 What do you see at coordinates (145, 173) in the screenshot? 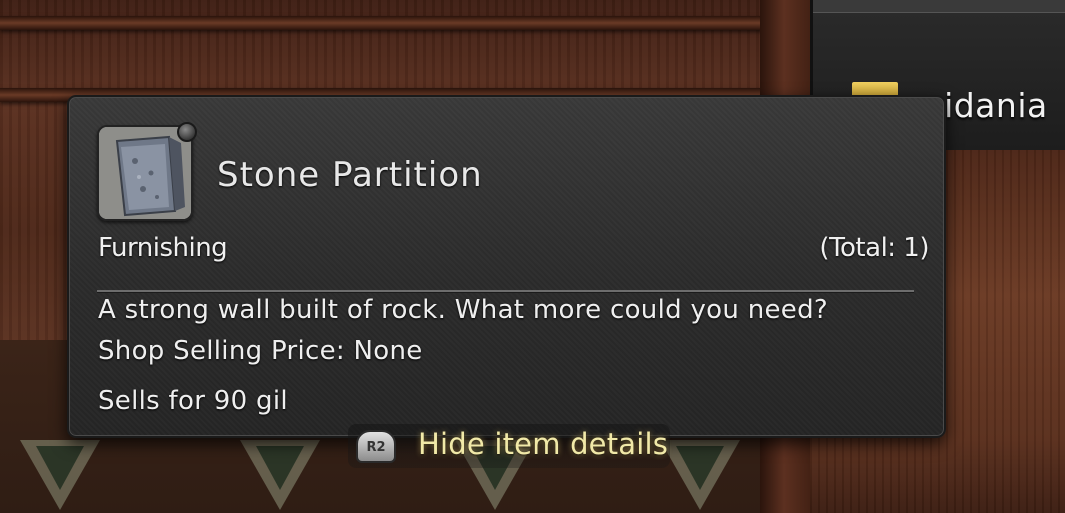
I see `stone-partition-icon` at bounding box center [145, 173].